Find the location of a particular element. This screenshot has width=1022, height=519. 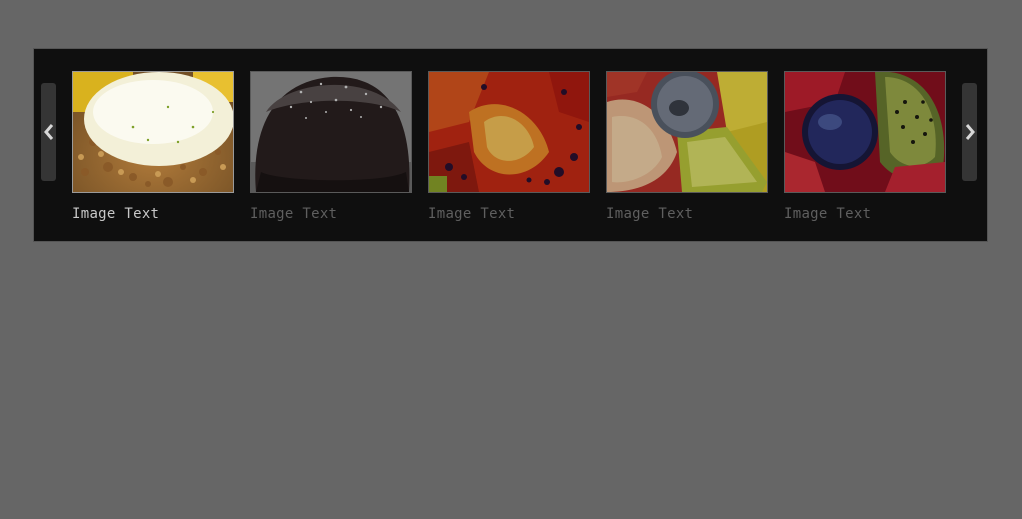

chevron-left-icon is located at coordinates (48, 132).